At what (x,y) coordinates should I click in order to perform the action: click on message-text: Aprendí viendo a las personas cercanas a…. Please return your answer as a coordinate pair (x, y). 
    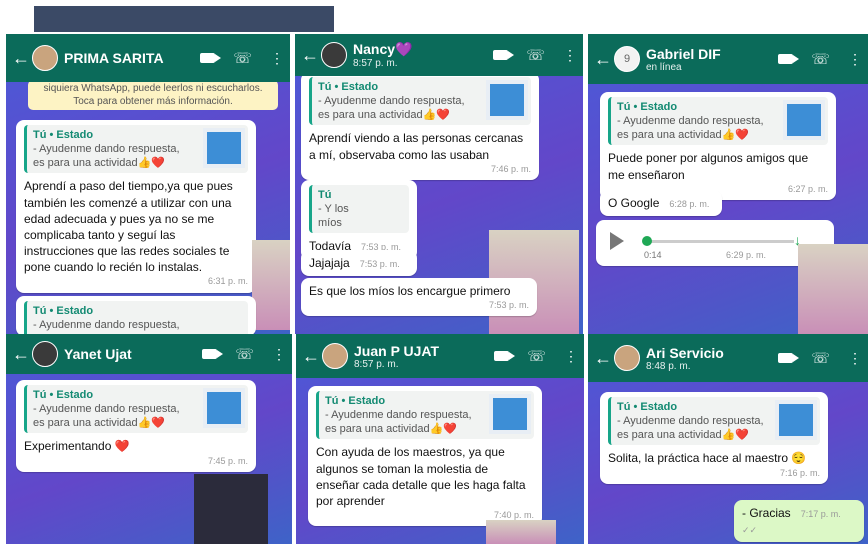
    Looking at the image, I should click on (416, 146).